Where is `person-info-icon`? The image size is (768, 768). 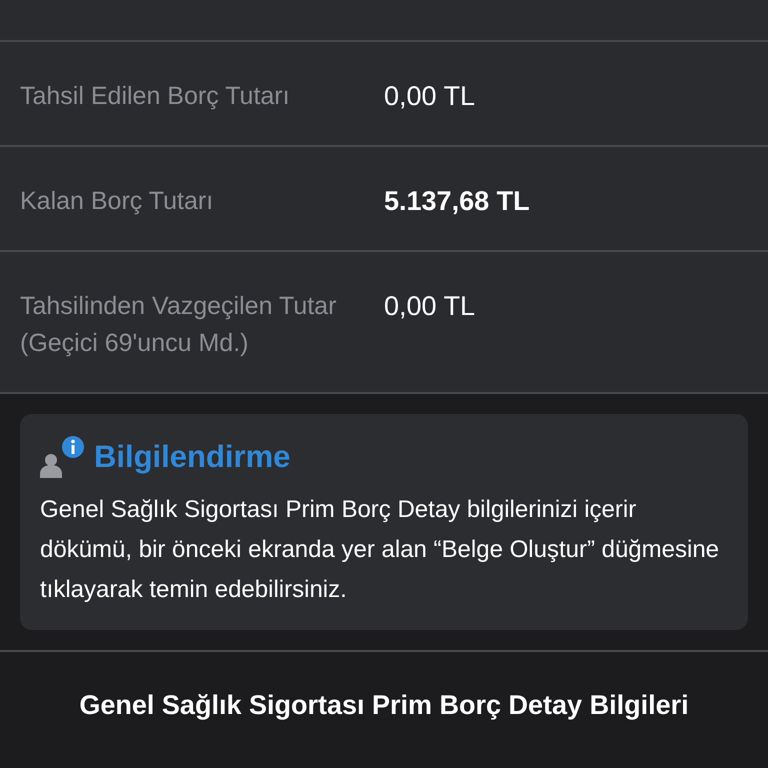 person-info-icon is located at coordinates (63, 457).